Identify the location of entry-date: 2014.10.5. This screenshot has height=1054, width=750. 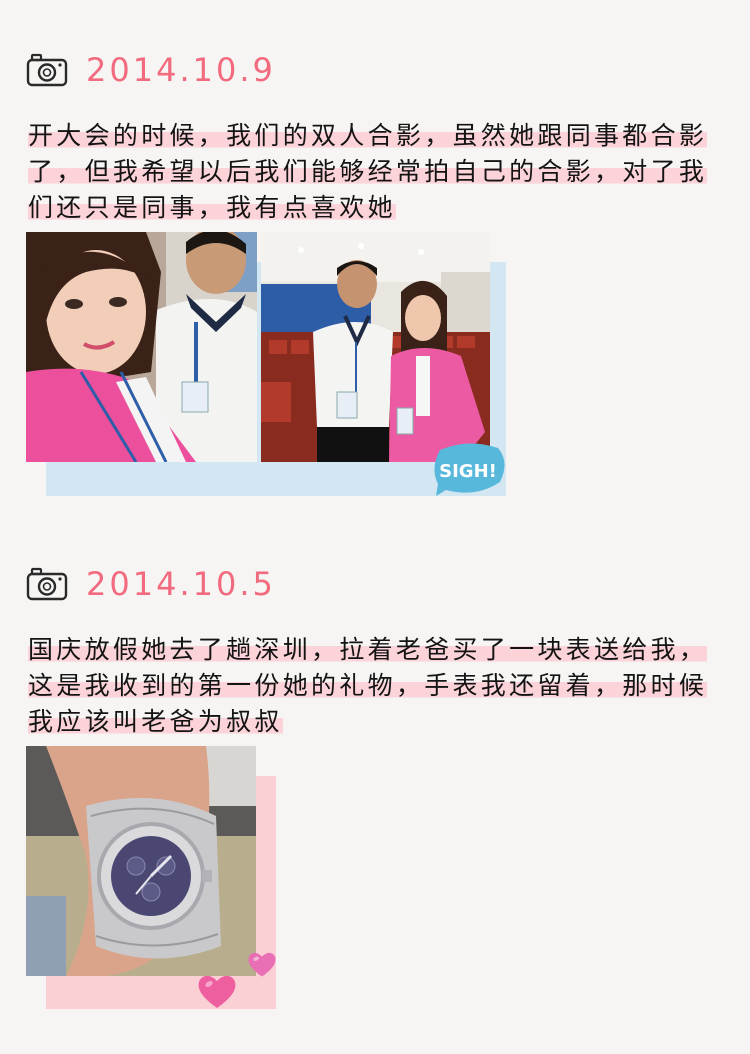
(181, 584).